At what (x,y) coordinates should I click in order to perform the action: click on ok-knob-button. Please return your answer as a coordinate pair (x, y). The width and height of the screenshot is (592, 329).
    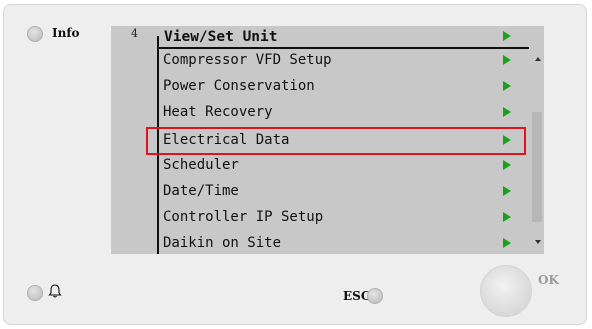
    Looking at the image, I should click on (506, 291).